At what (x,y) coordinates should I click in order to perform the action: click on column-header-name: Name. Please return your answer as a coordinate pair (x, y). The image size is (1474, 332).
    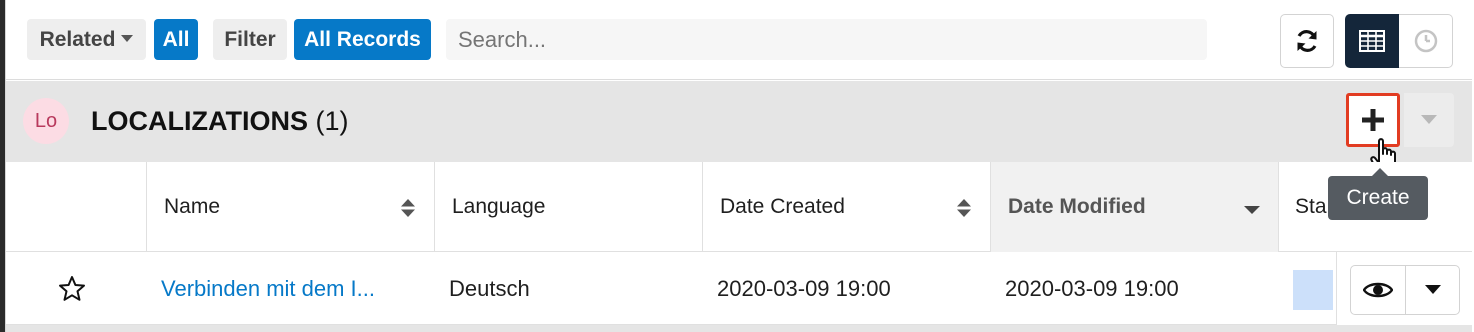
    Looking at the image, I should click on (290, 207).